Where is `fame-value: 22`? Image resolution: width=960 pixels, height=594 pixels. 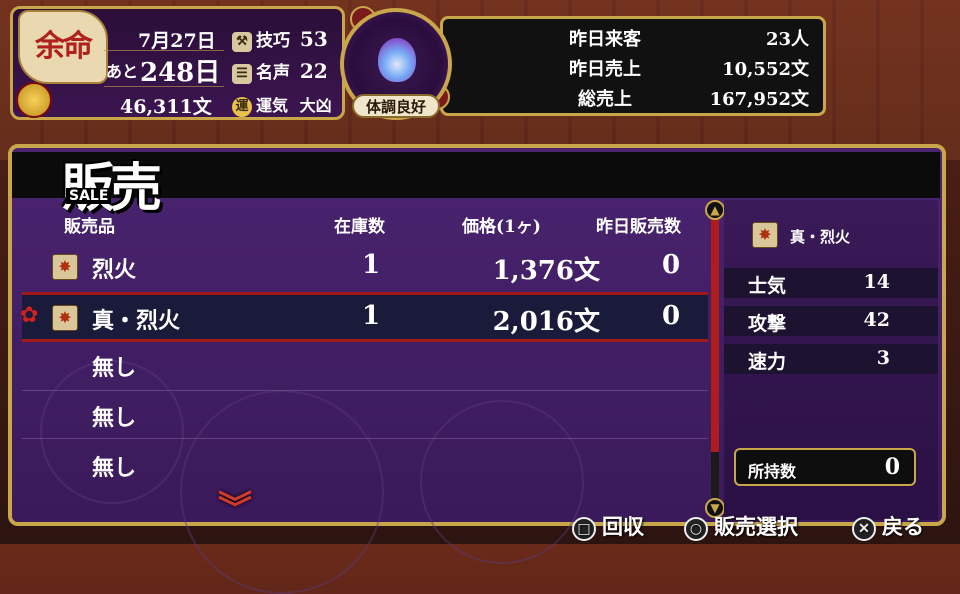
fame-value: 22 is located at coordinates (313, 71).